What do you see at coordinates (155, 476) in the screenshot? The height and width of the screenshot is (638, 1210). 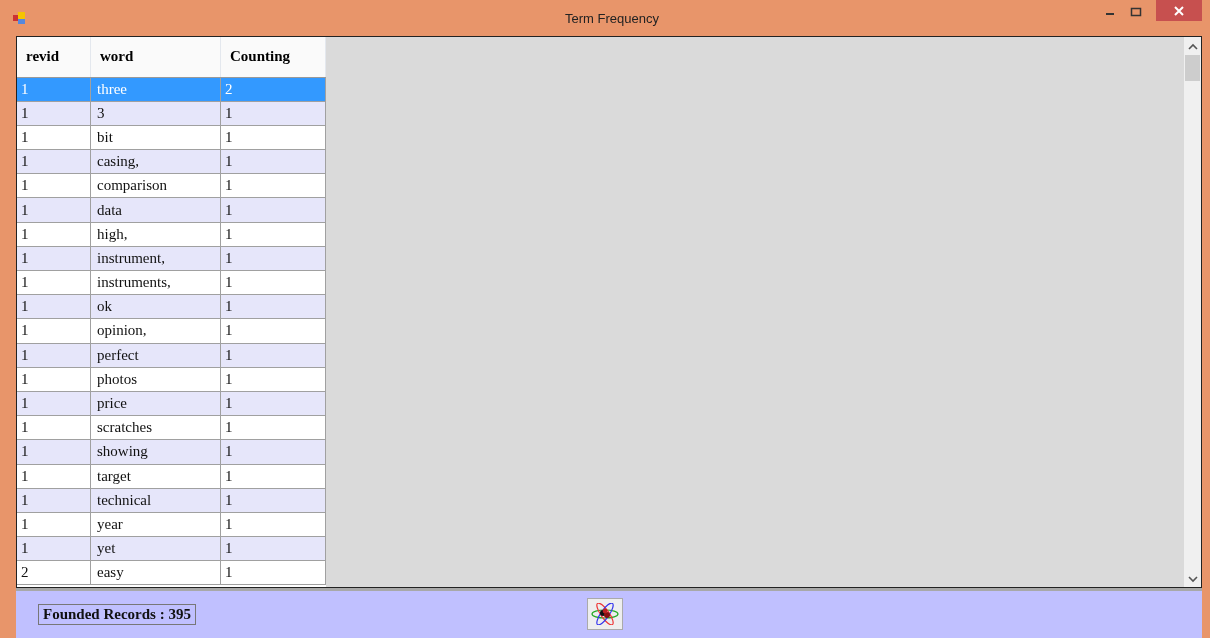 I see `table-cell: target` at bounding box center [155, 476].